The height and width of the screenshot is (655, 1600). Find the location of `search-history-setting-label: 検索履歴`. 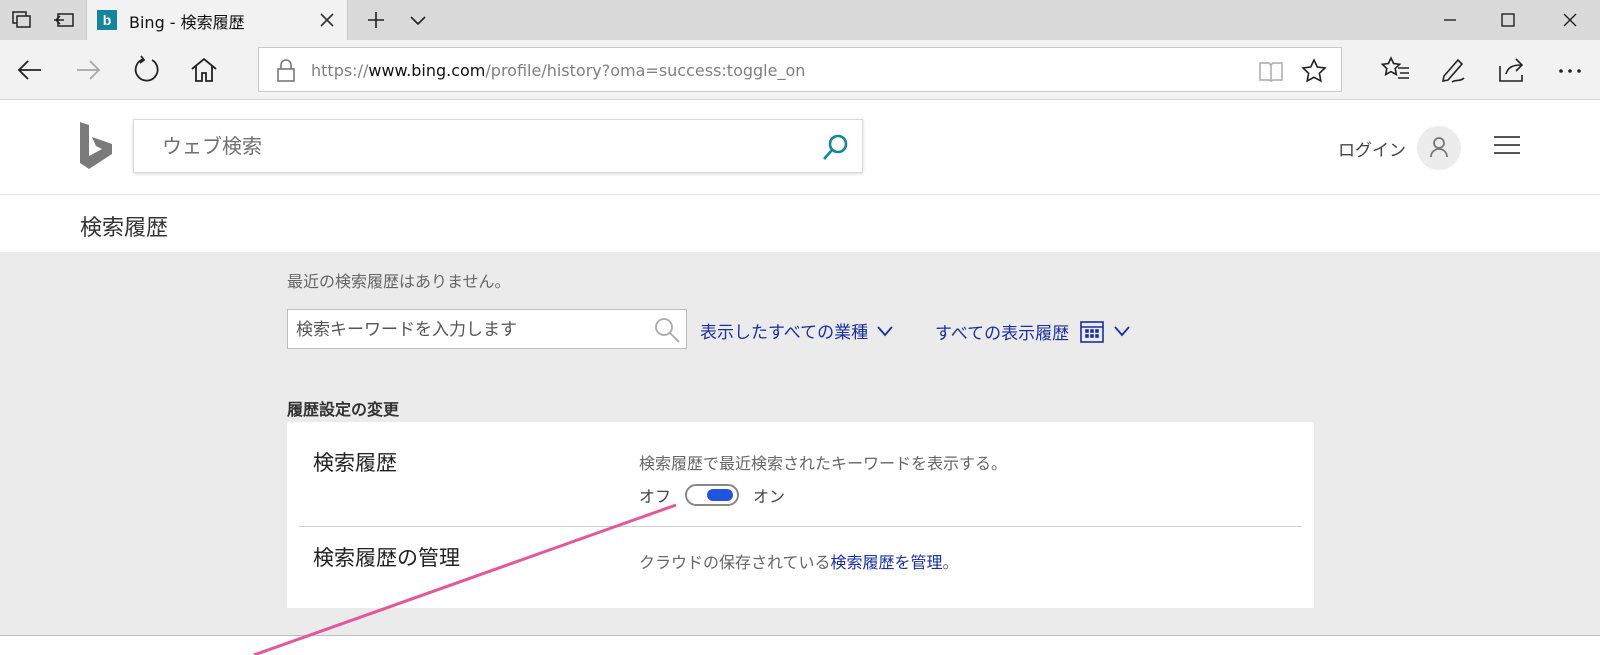

search-history-setting-label: 検索履歴 is located at coordinates (355, 463).